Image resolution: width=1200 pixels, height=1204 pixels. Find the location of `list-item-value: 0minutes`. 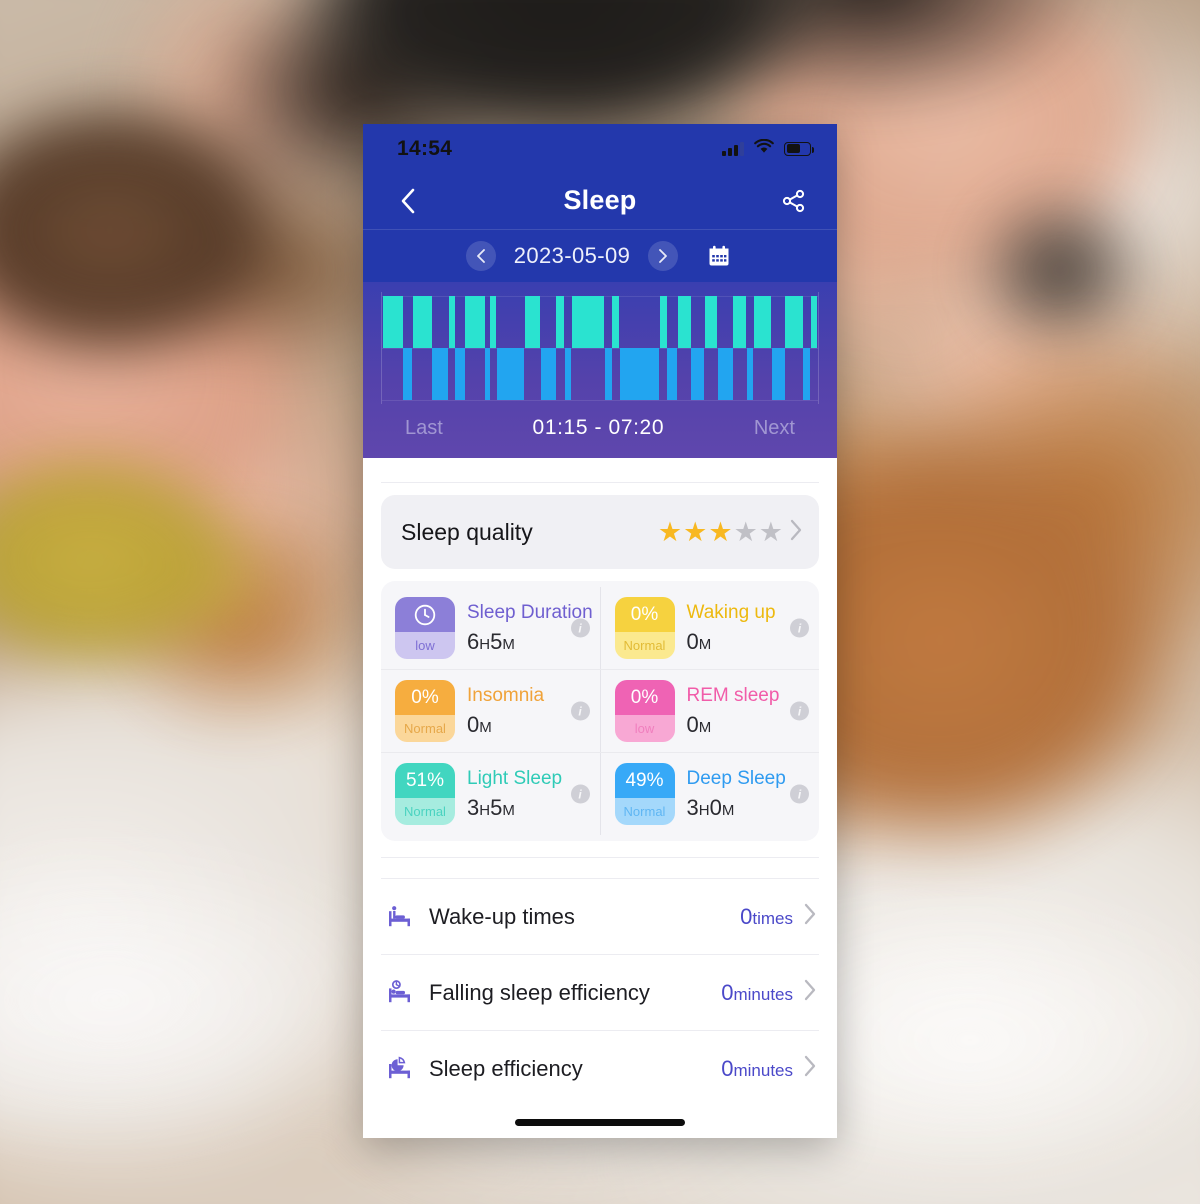

list-item-value: 0minutes is located at coordinates (757, 992).